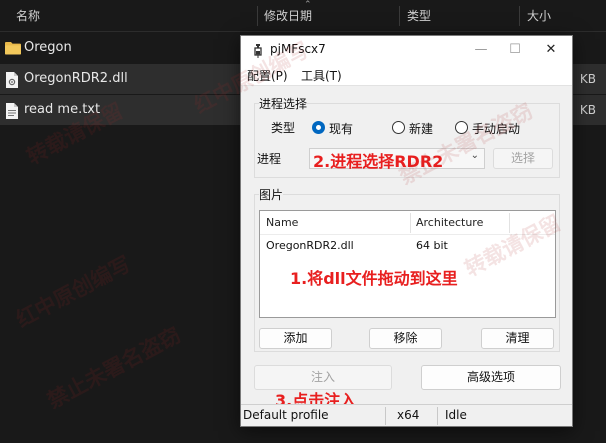  I want to click on process-label: 进程, so click(269, 159).